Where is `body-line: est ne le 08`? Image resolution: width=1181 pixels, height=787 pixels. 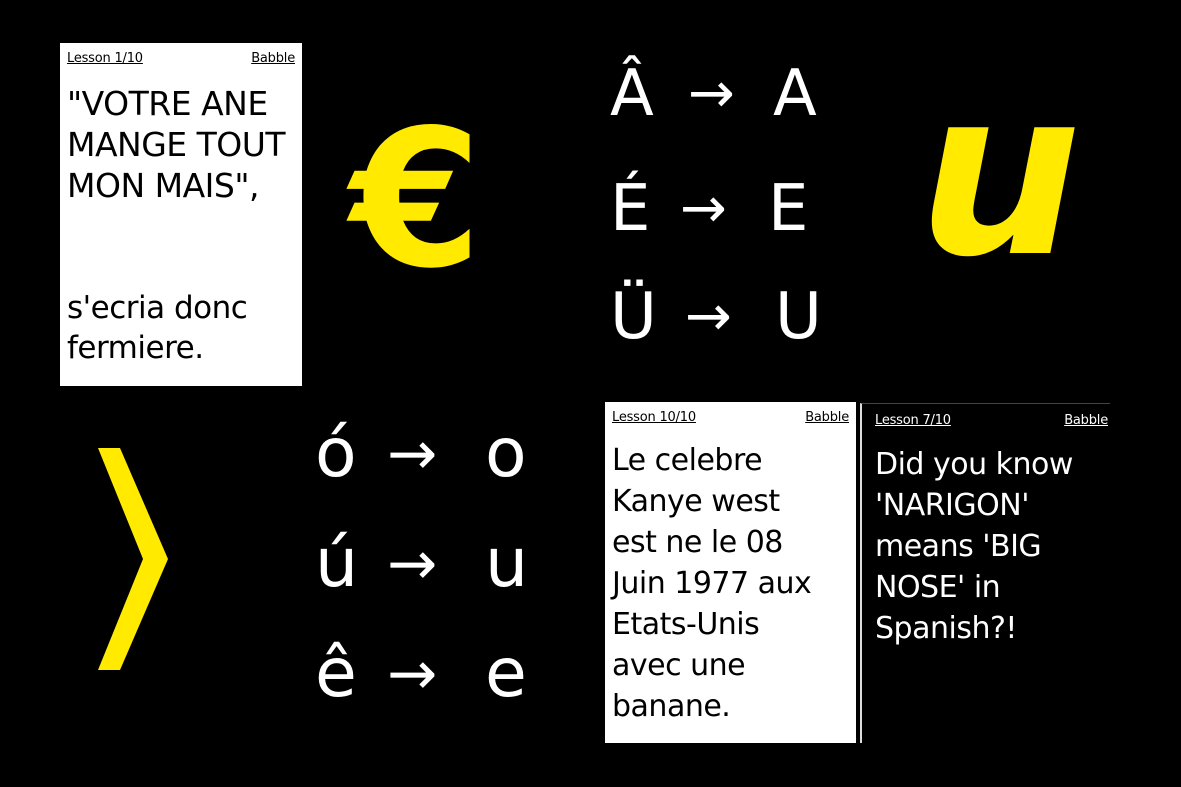 body-line: est ne le 08 is located at coordinates (697, 542).